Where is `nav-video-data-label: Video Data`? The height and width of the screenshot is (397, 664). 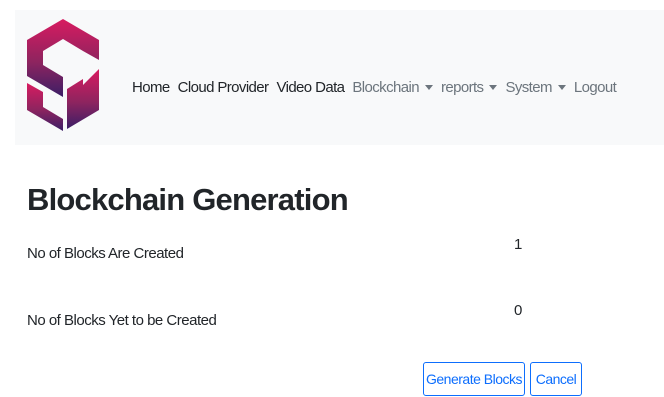
nav-video-data-label: Video Data is located at coordinates (310, 87).